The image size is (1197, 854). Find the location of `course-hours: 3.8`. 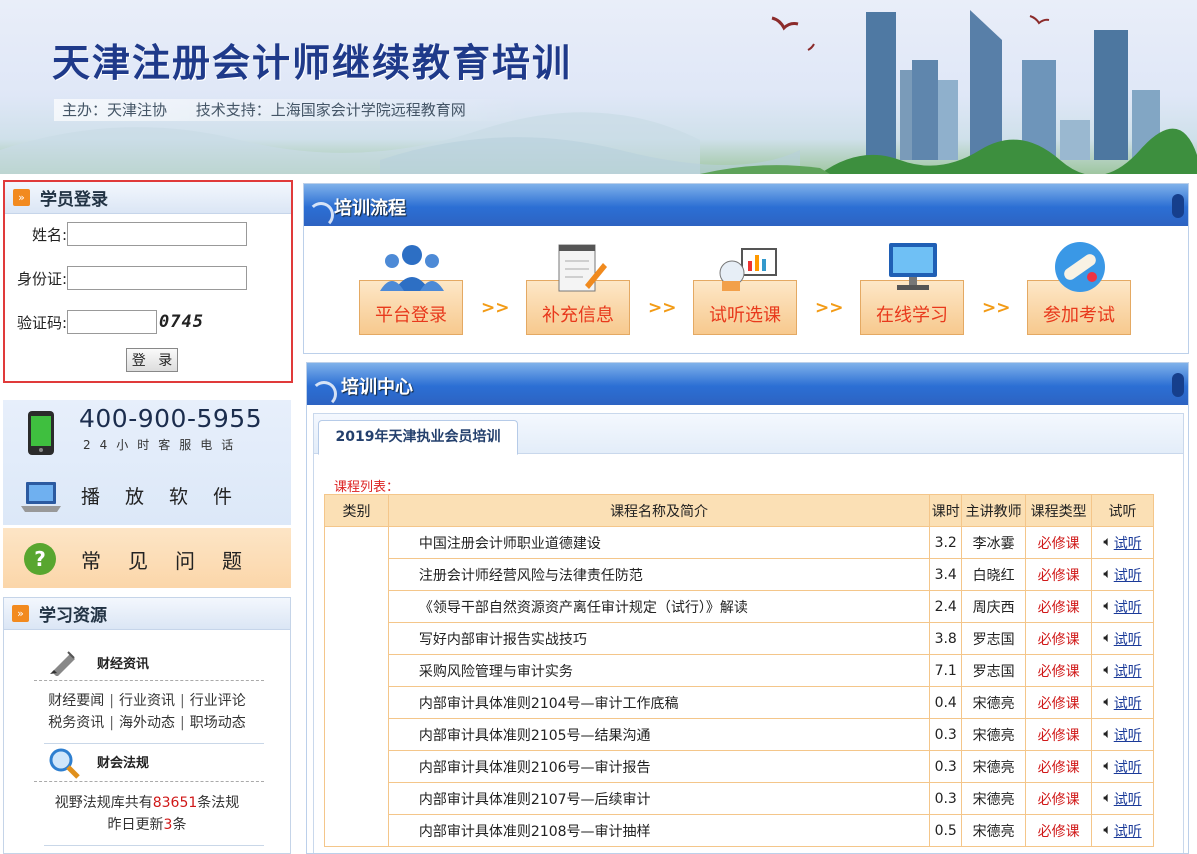

course-hours: 3.8 is located at coordinates (946, 638).